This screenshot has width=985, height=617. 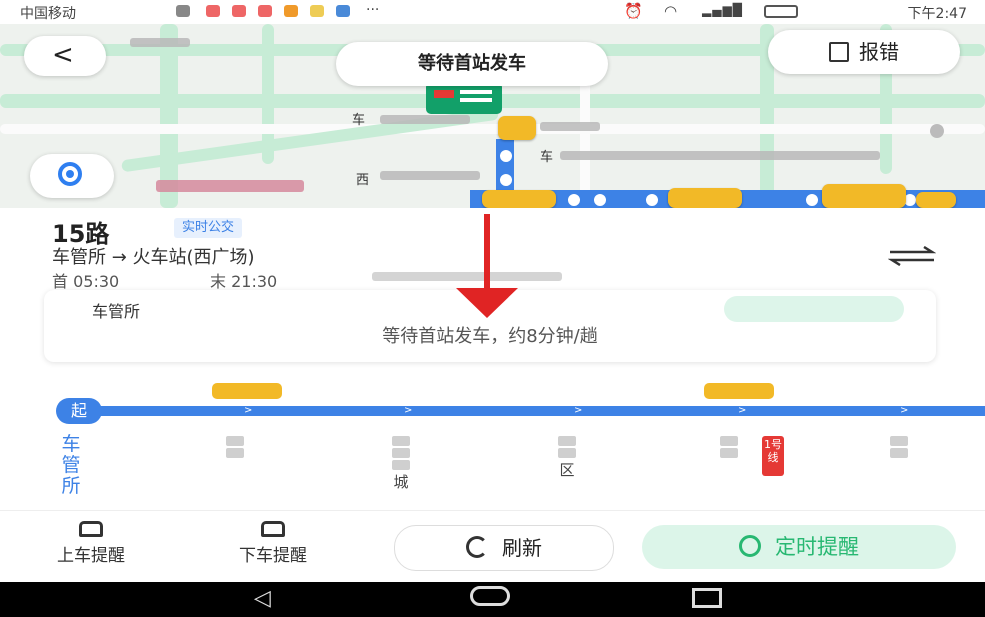 What do you see at coordinates (522, 548) in the screenshot?
I see `refresh-label: 刷新` at bounding box center [522, 548].